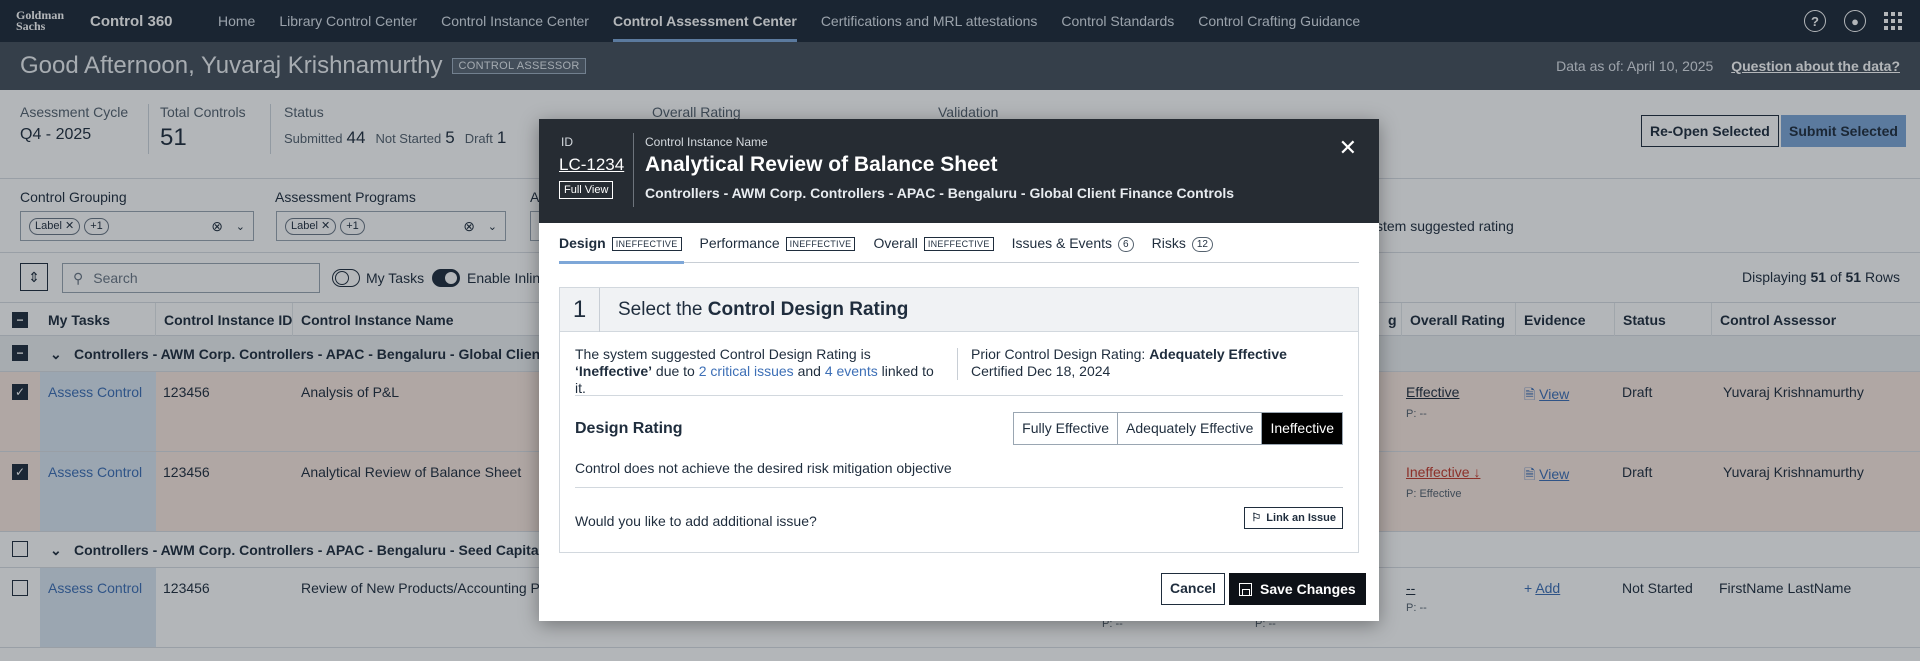  What do you see at coordinates (629, 428) in the screenshot?
I see `design-rating-heading: Design Rating` at bounding box center [629, 428].